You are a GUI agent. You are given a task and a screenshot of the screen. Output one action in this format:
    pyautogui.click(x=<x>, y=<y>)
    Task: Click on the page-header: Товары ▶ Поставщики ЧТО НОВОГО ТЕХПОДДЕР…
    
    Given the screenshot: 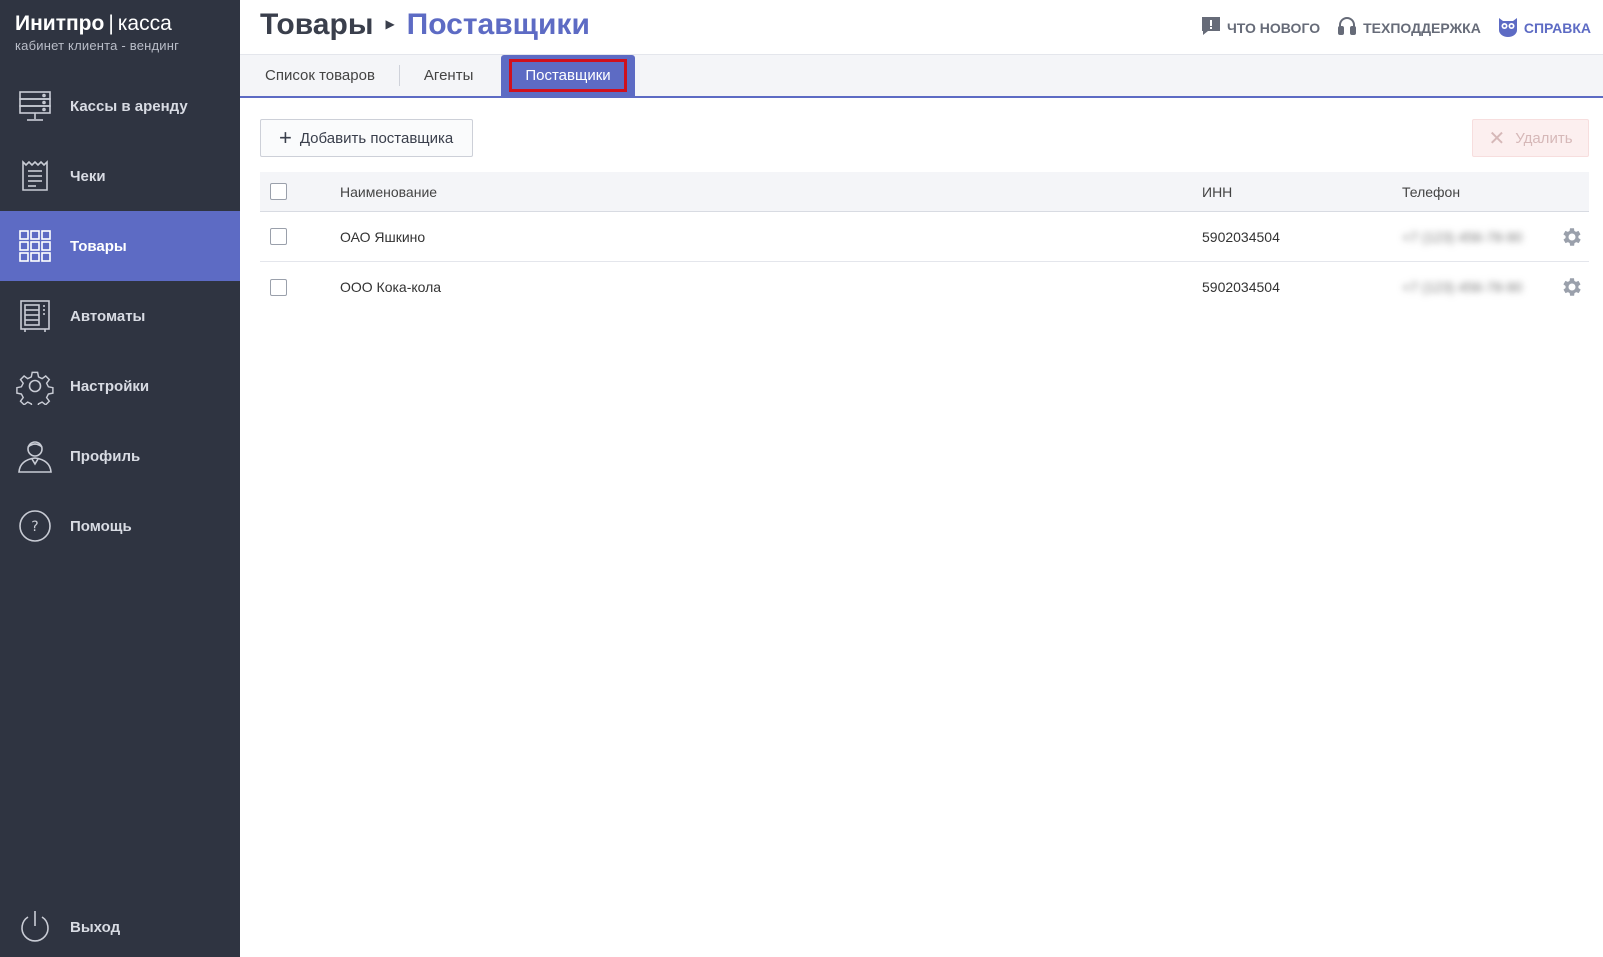 What is the action you would take?
    pyautogui.click(x=921, y=27)
    